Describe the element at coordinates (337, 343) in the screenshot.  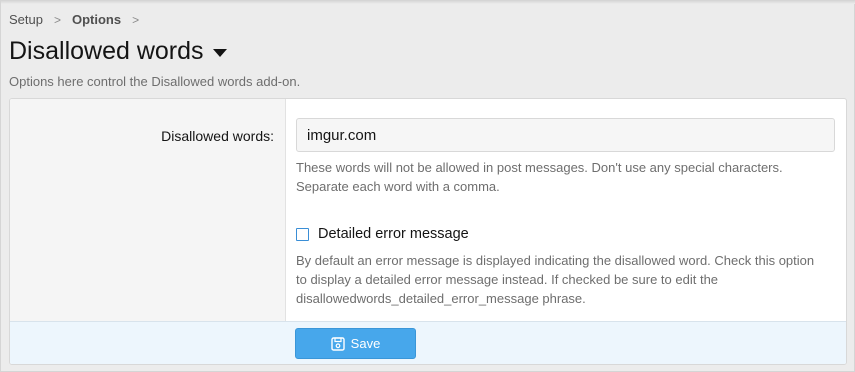
I see `floppy-disk-icon` at that location.